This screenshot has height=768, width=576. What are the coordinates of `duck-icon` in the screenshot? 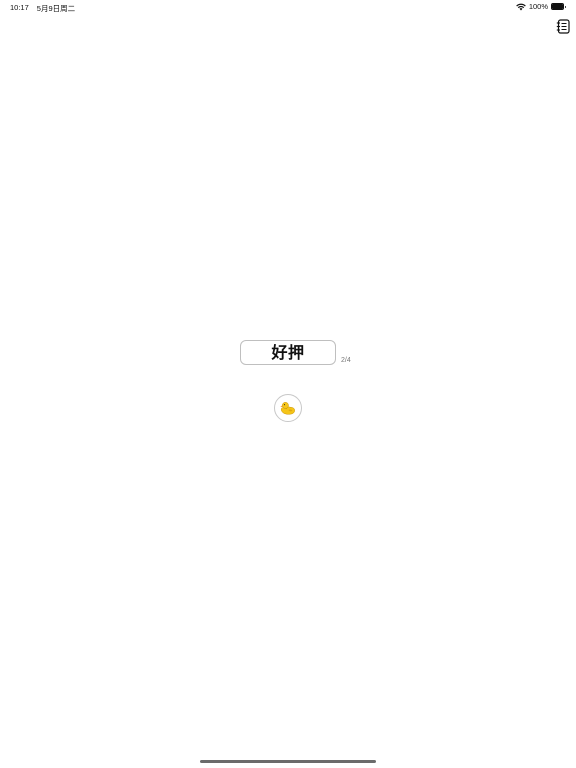 It's located at (288, 408).